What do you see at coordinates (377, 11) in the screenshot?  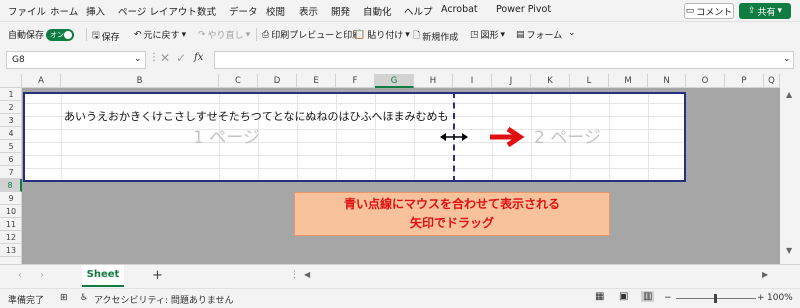 I see `menu-automate: 自動化` at bounding box center [377, 11].